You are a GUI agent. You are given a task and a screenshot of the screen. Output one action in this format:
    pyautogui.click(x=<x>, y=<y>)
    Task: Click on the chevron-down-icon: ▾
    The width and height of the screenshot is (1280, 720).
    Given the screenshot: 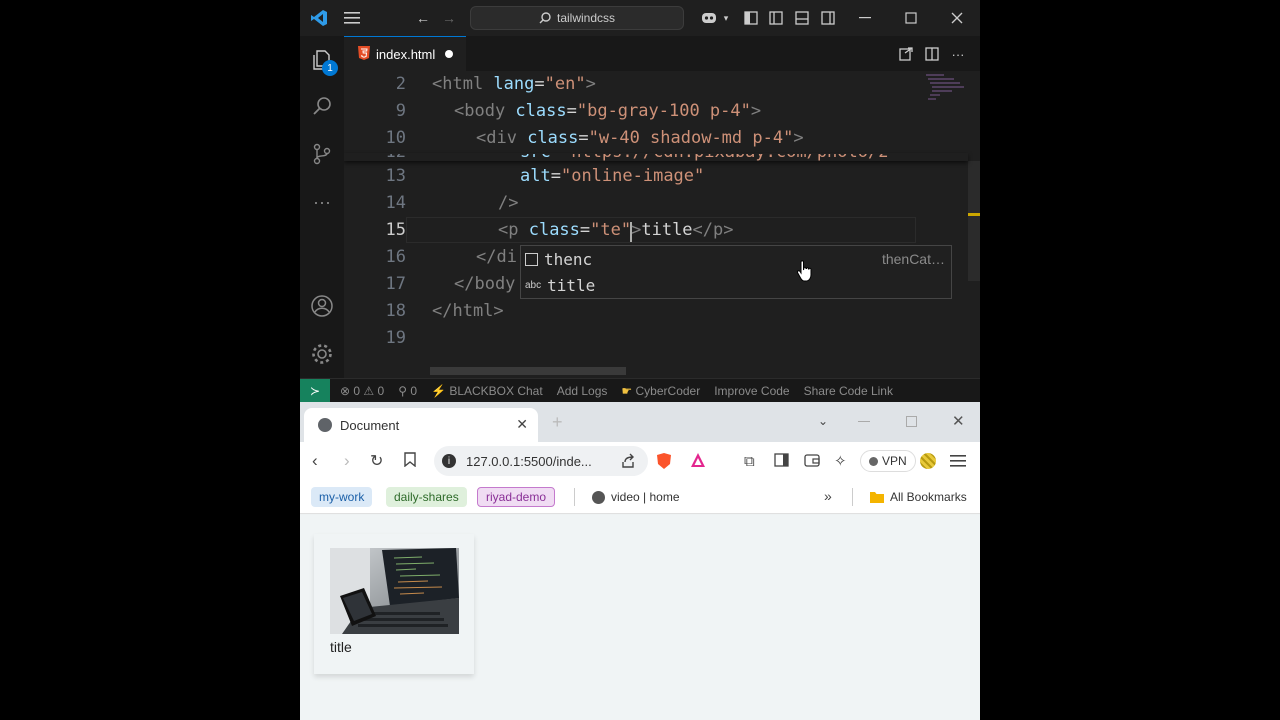 What is the action you would take?
    pyautogui.click(x=726, y=18)
    